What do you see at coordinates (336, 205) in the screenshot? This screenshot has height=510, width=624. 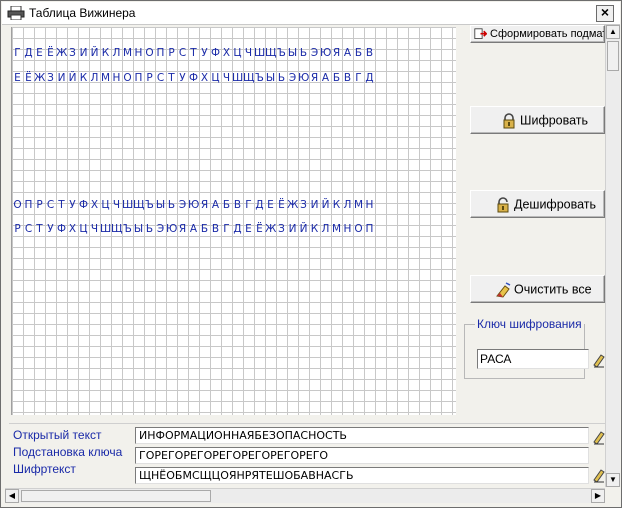 I see `grid-cell: К` at bounding box center [336, 205].